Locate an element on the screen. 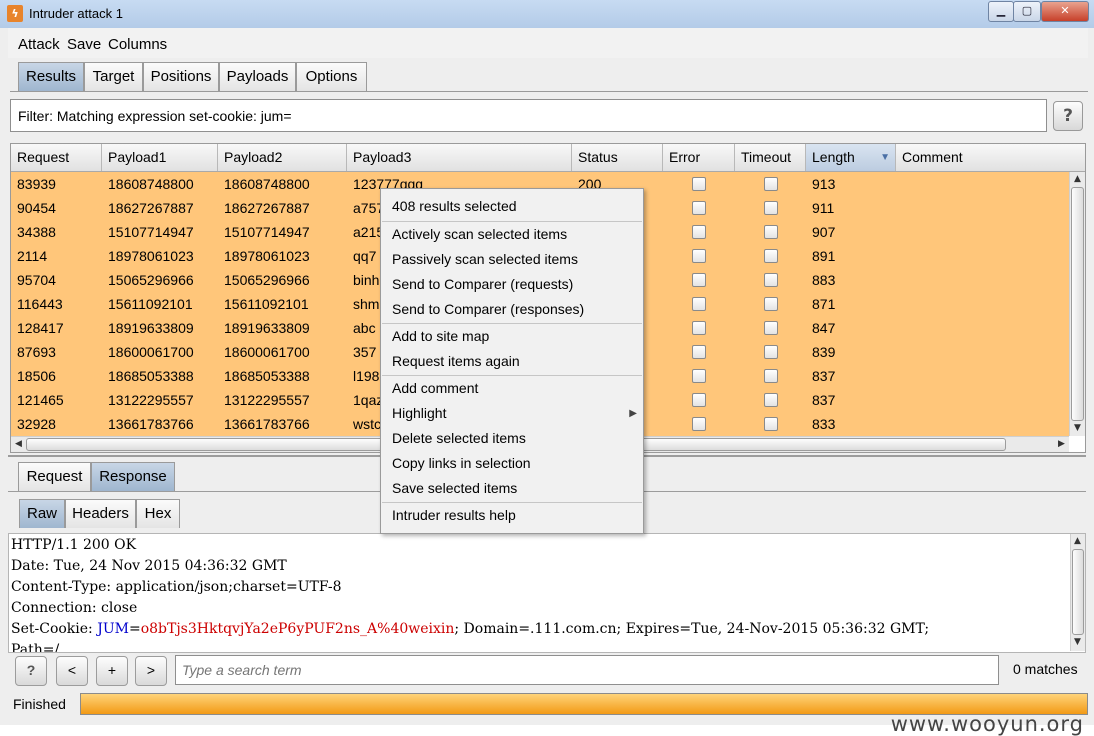 This screenshot has height=736, width=1094. search-prev-button: < is located at coordinates (72, 671).